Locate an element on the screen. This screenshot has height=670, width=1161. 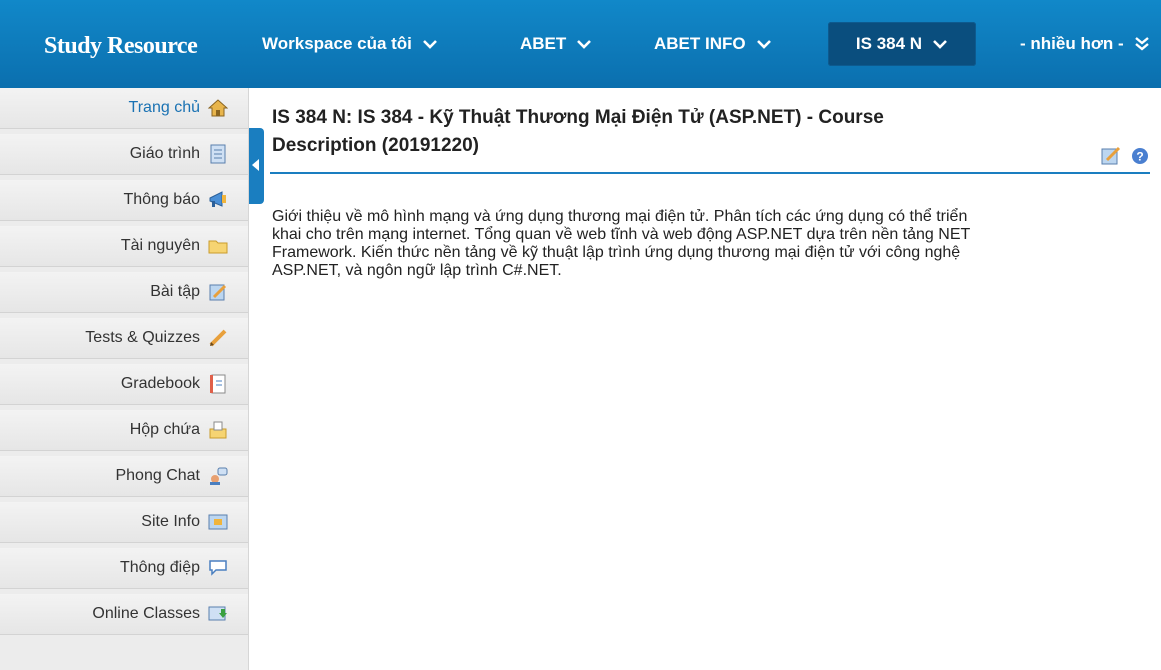
sidebar-item-label: Tests & Quizzes is located at coordinates (142, 337).